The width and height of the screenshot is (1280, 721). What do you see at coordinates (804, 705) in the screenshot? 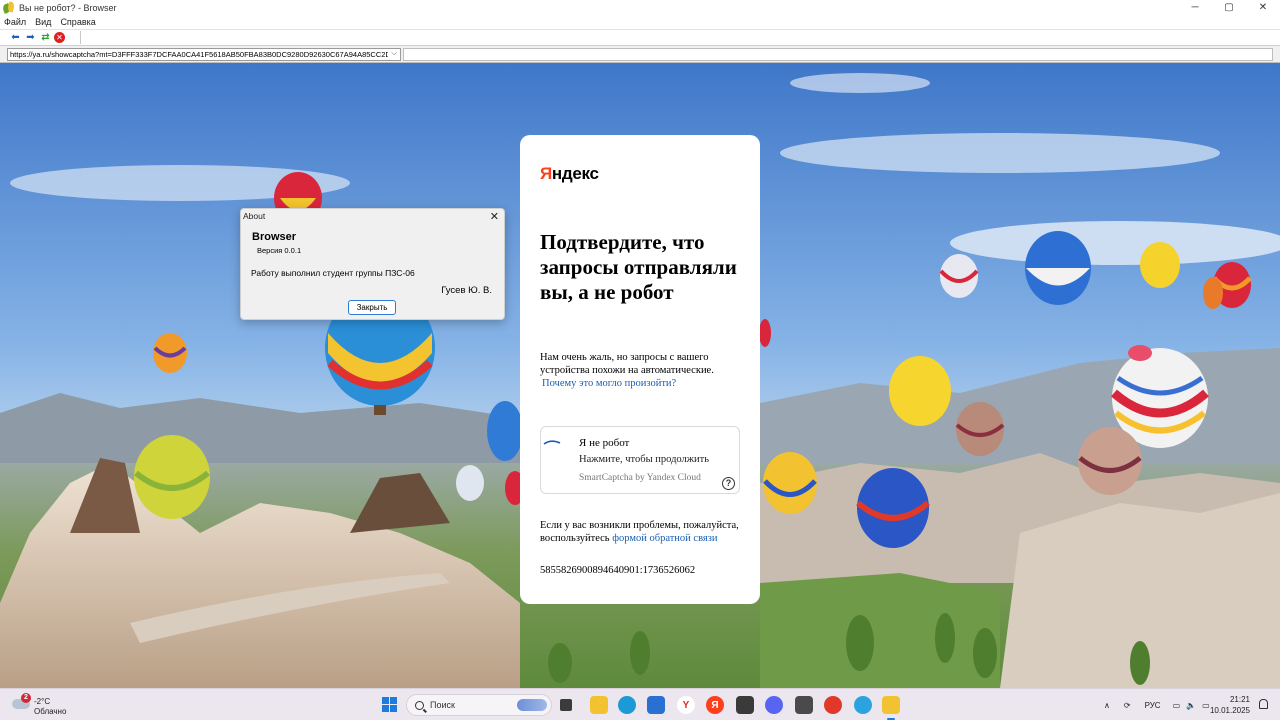
I see `media-app-icon` at bounding box center [804, 705].